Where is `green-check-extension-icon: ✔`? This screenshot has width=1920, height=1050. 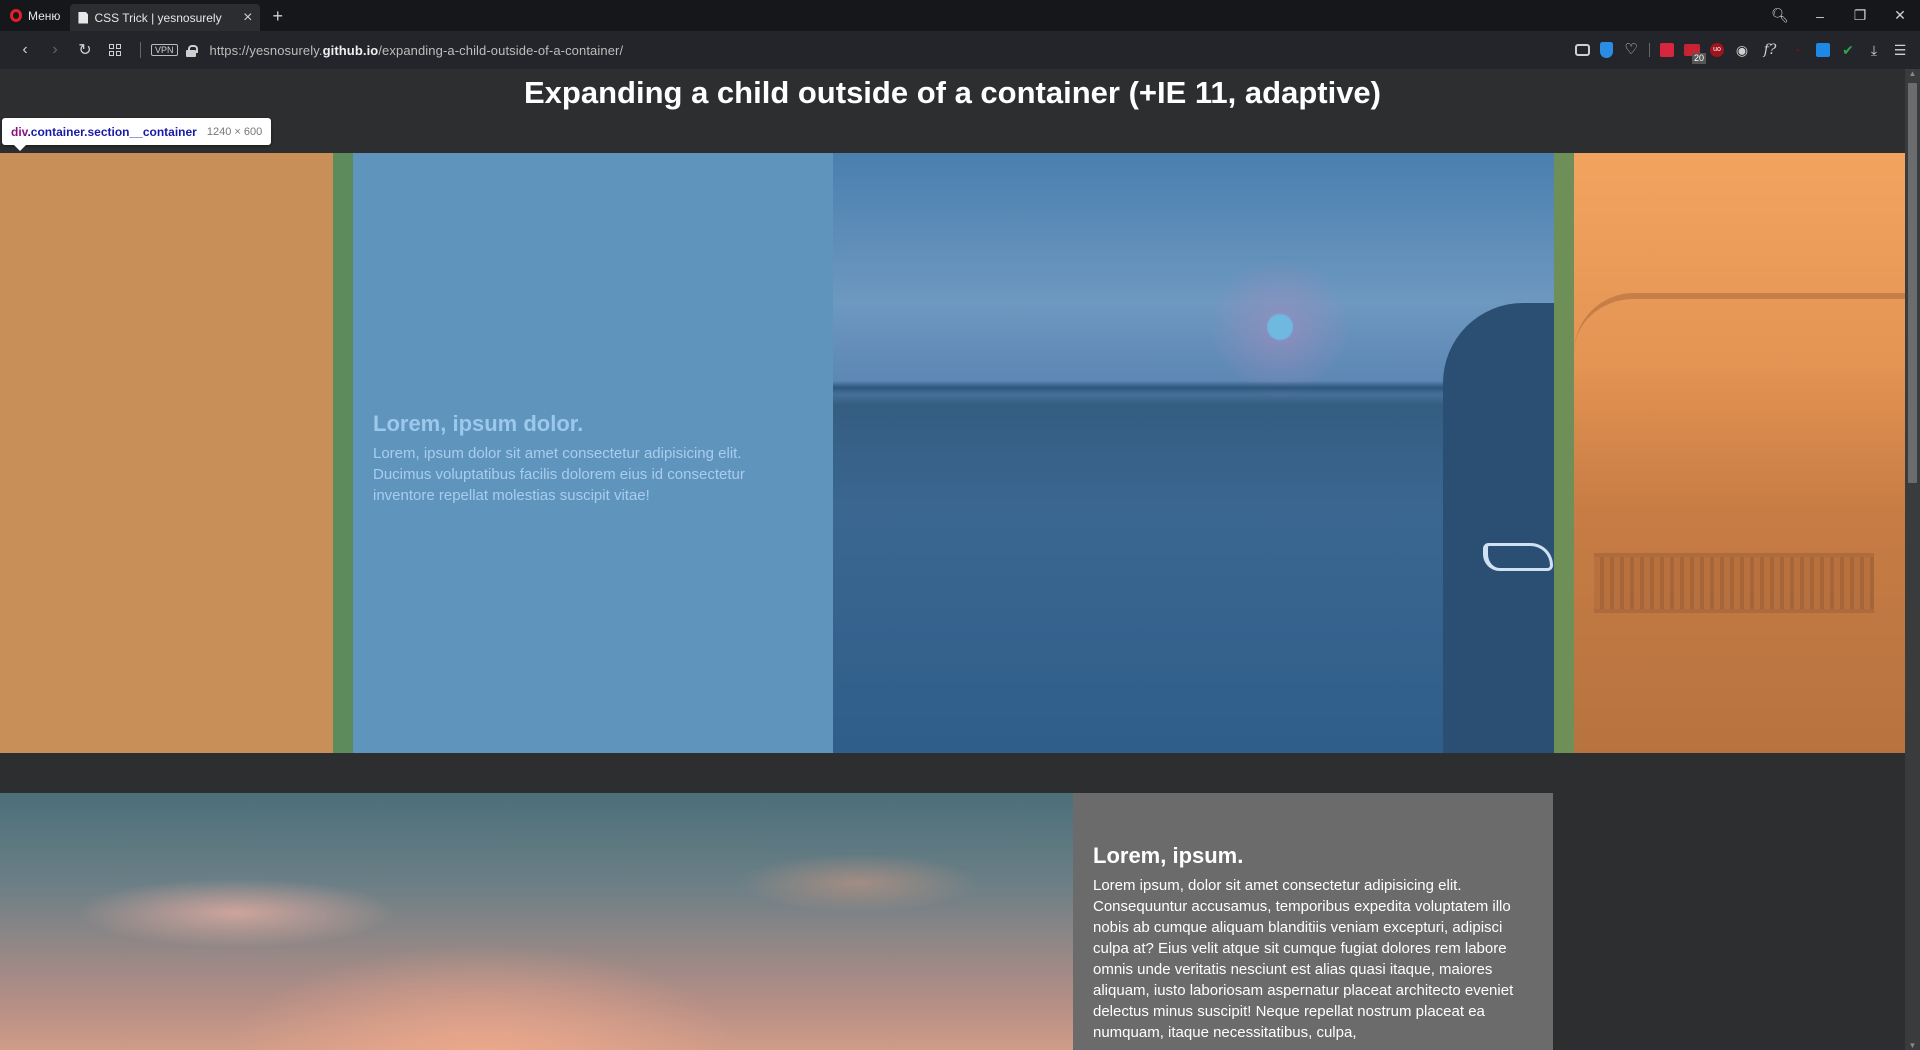
green-check-extension-icon: ✔ is located at coordinates (1848, 50).